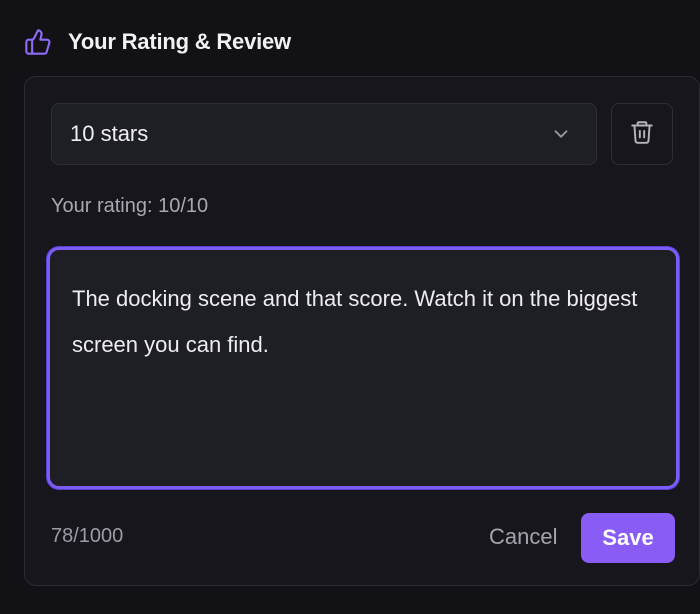 The image size is (700, 614). Describe the element at coordinates (87, 536) in the screenshot. I see `character-counter: 78/1000` at that location.